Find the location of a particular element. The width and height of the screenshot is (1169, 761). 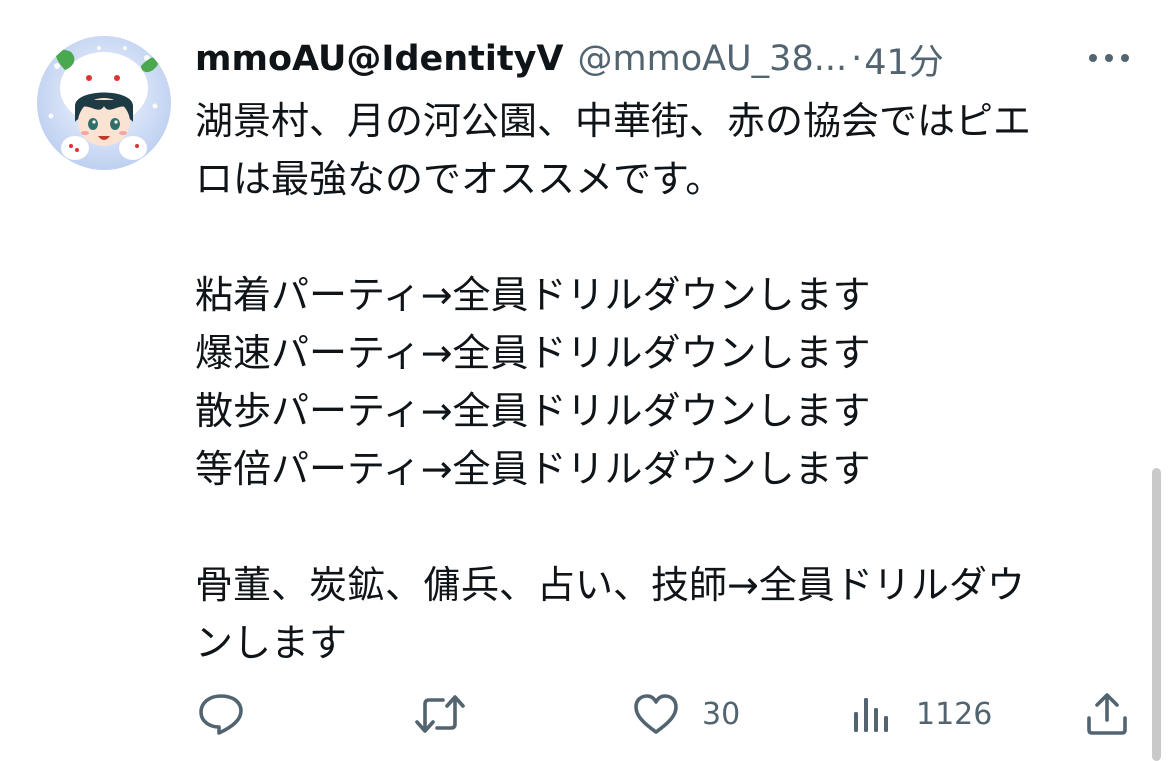

retweet-icon is located at coordinates (440, 714).